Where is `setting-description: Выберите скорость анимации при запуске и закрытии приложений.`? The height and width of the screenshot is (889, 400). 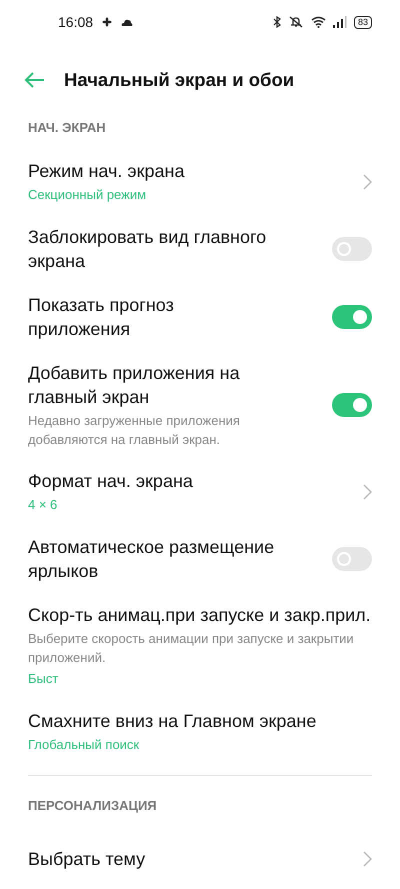 setting-description: Выберите скорость анимации при запуске и закрытии приложений. is located at coordinates (191, 648).